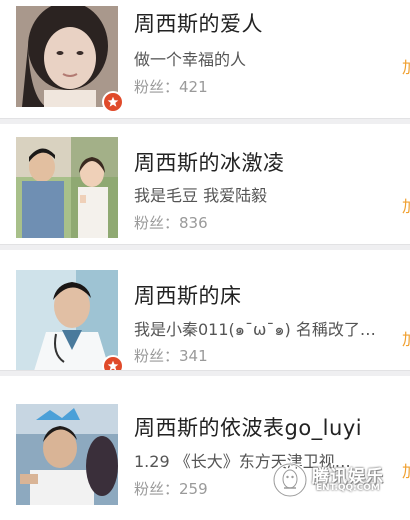  I want to click on user-description: 做一个幸福的人, so click(190, 59).